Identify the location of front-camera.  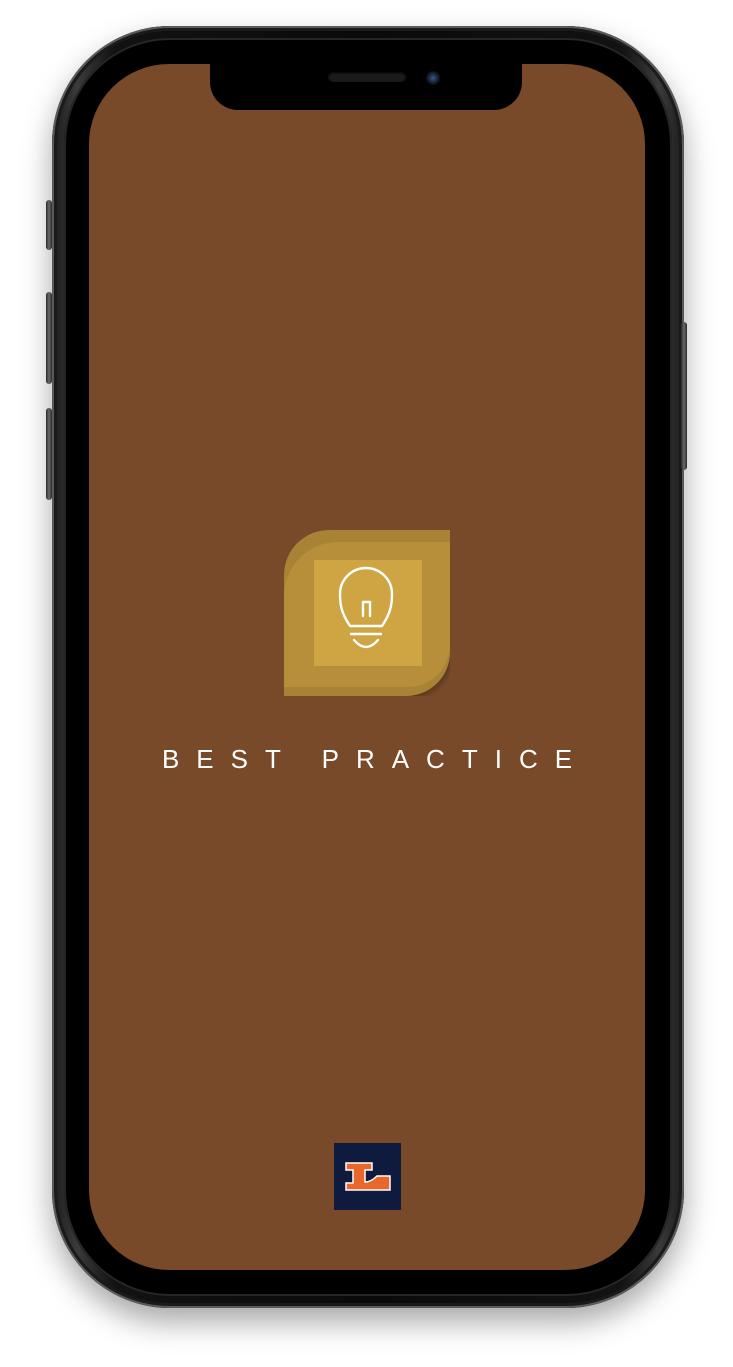
(433, 78).